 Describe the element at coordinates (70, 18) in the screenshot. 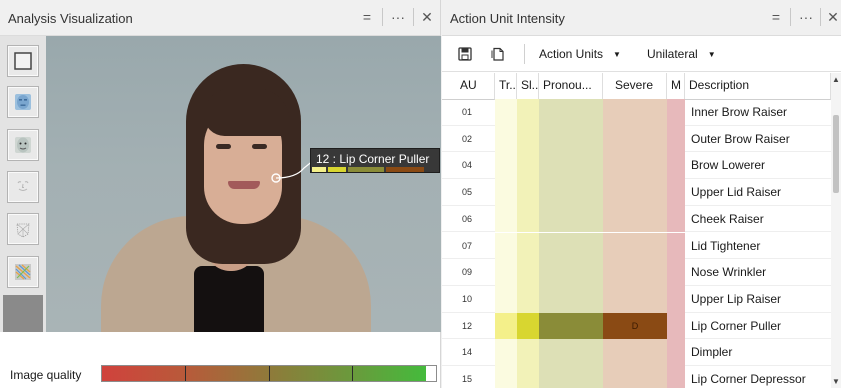

I see `left-pane-title: Analysis Visualization` at that location.